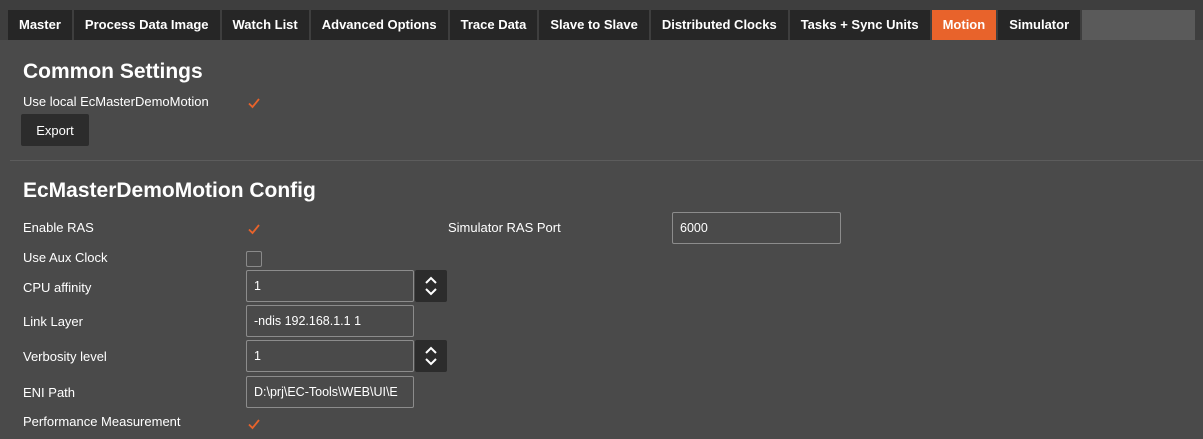  I want to click on tab-tasks-sync-units: Tasks + Sync Units, so click(859, 25).